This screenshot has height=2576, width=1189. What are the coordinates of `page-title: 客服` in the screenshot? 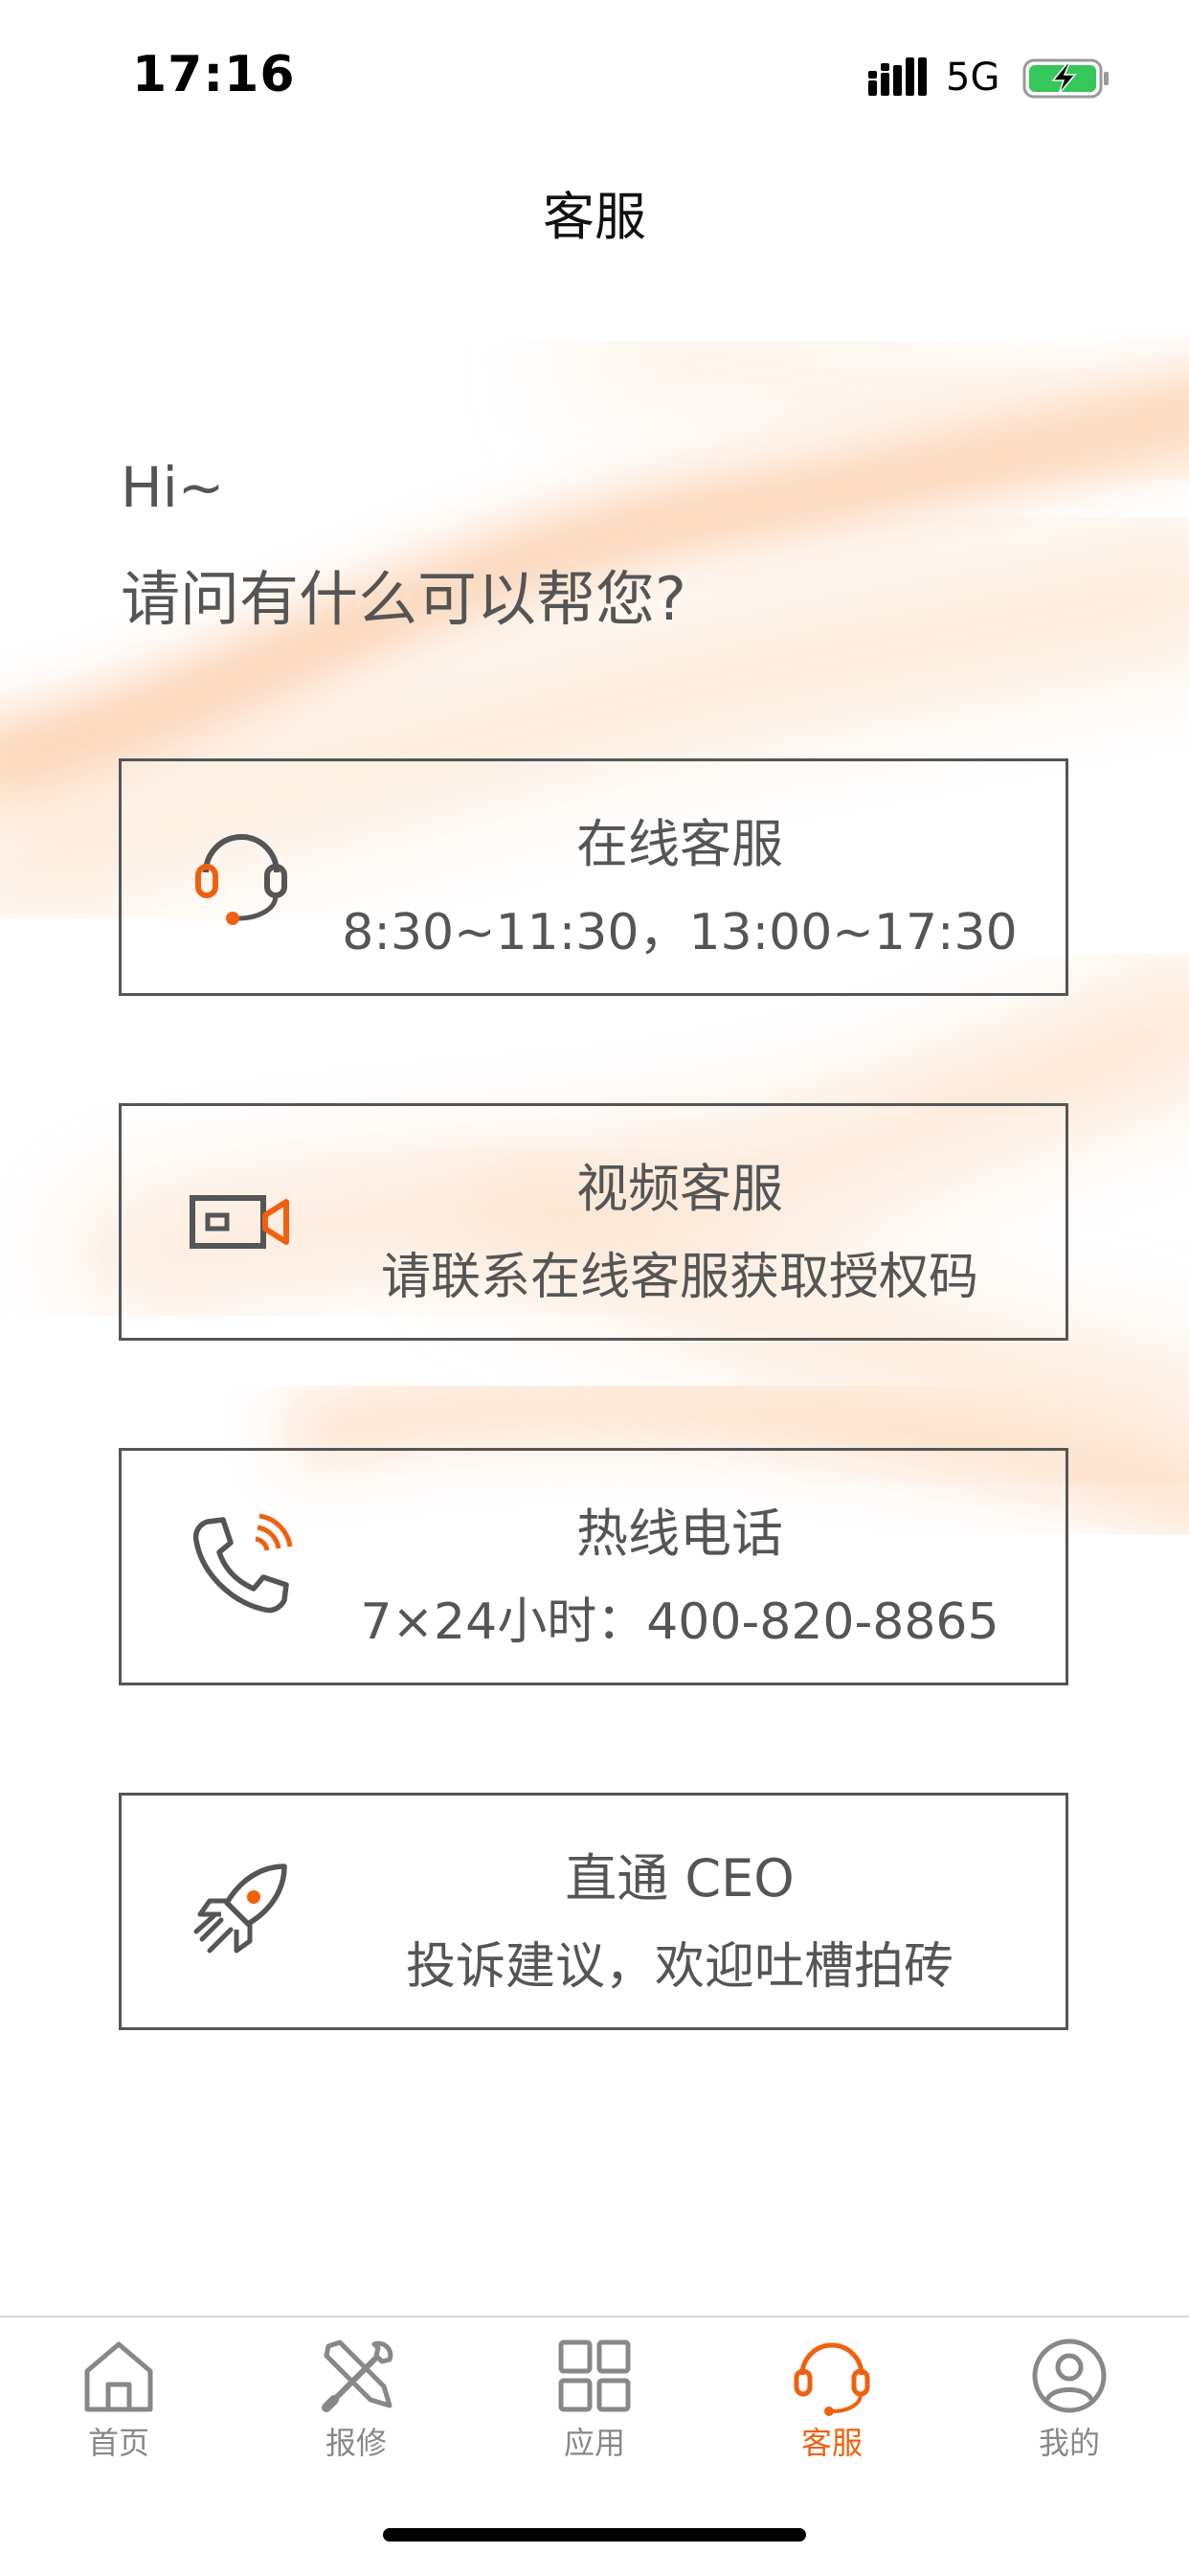 It's located at (594, 217).